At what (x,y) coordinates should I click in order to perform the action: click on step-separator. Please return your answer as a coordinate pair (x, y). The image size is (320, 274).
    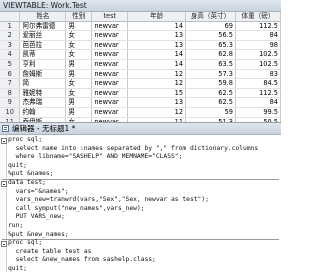
    Looking at the image, I should click on (140, 239).